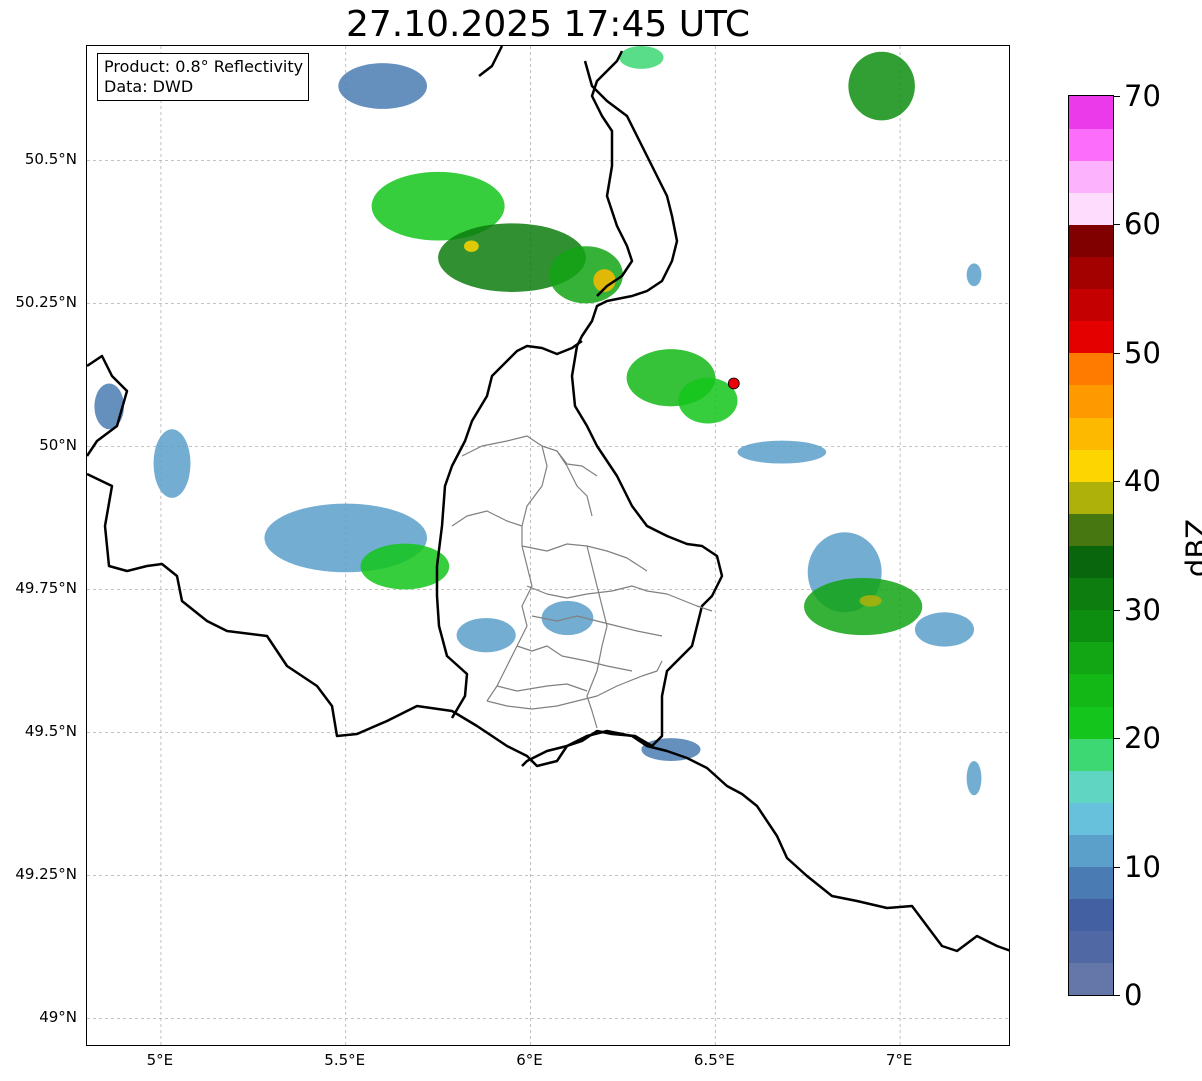 This screenshot has height=1081, width=1202. Describe the element at coordinates (1142, 866) in the screenshot. I see `colorbar-tick-label: 10` at that location.